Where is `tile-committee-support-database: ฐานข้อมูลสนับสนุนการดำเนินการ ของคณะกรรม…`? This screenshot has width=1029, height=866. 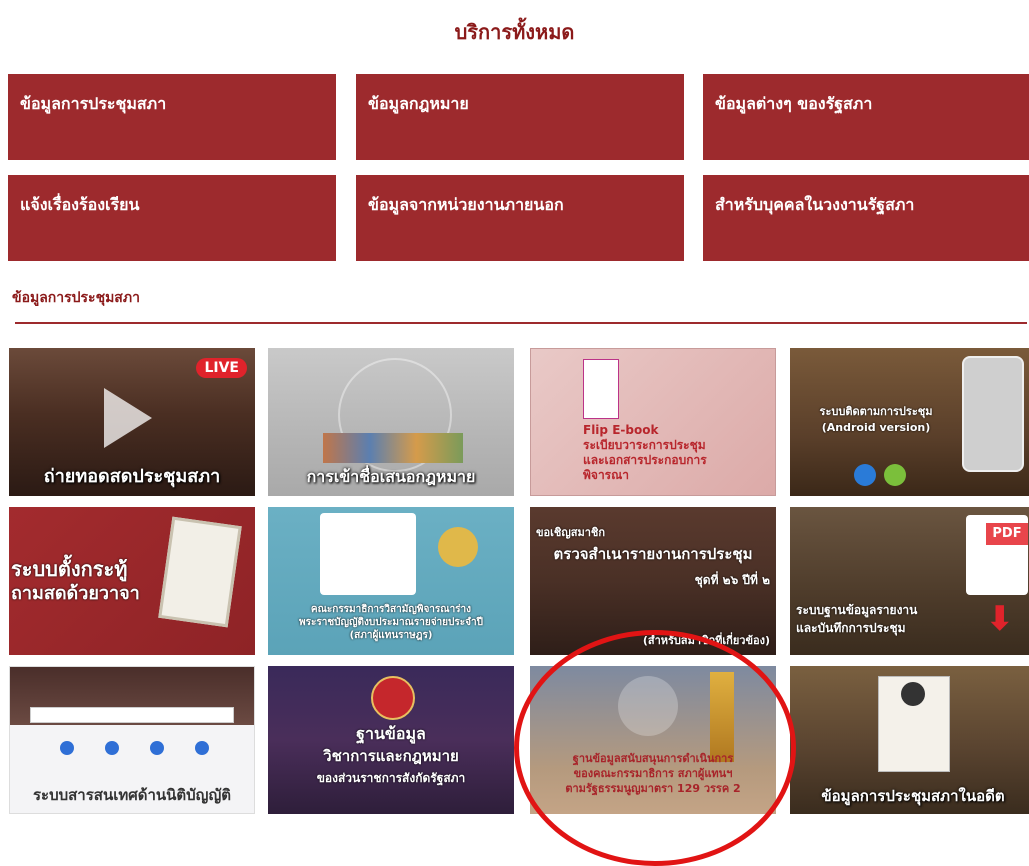
tile-committee-support-database: ฐานข้อมูลสนับสนุนการดำเนินการ ของคณะกรรม… is located at coordinates (653, 740).